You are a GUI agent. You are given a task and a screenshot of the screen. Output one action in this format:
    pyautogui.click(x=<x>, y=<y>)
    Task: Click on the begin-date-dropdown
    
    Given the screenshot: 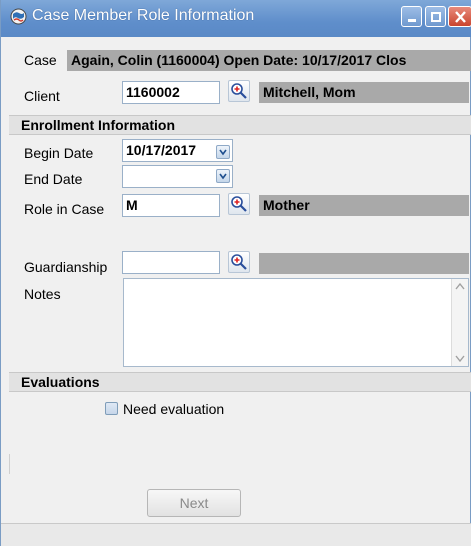 What is the action you would take?
    pyautogui.click(x=223, y=152)
    